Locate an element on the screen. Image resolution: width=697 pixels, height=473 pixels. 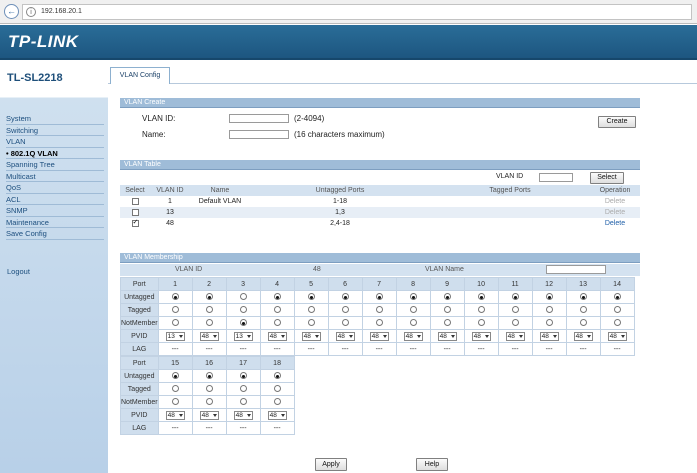
sidebar-item-maintenance: Maintenance is located at coordinates (55, 222).